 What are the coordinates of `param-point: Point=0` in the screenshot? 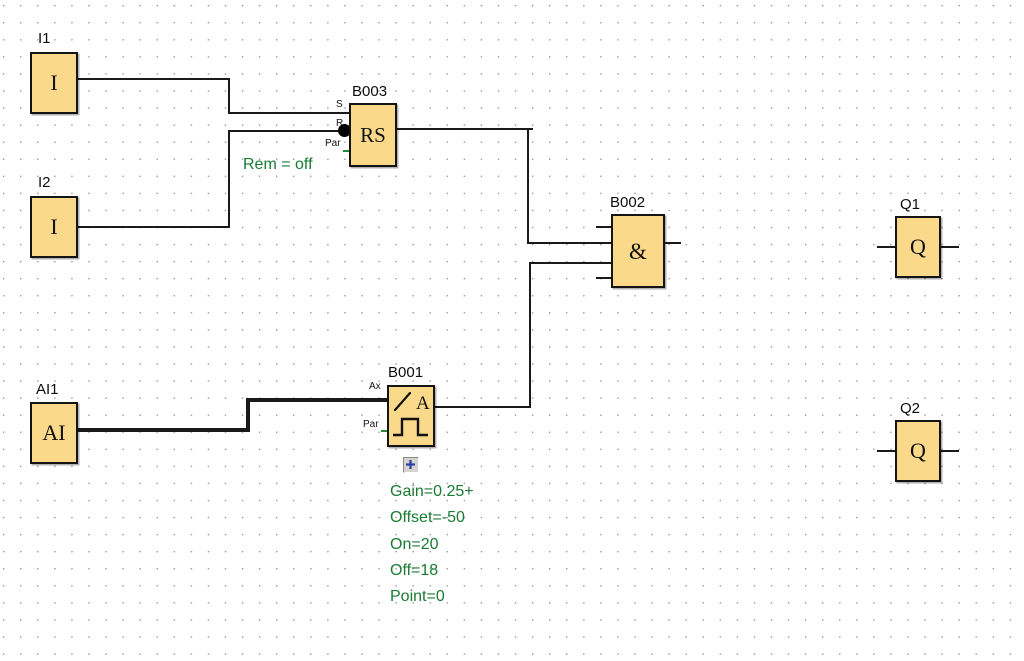 It's located at (417, 596).